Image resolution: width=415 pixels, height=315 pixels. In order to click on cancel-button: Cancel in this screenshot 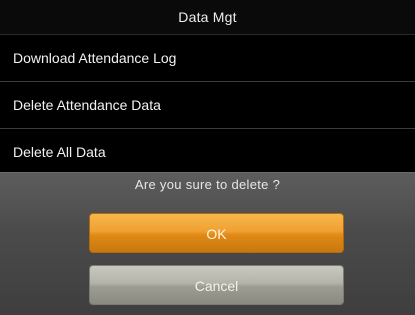, I will do `click(216, 285)`.